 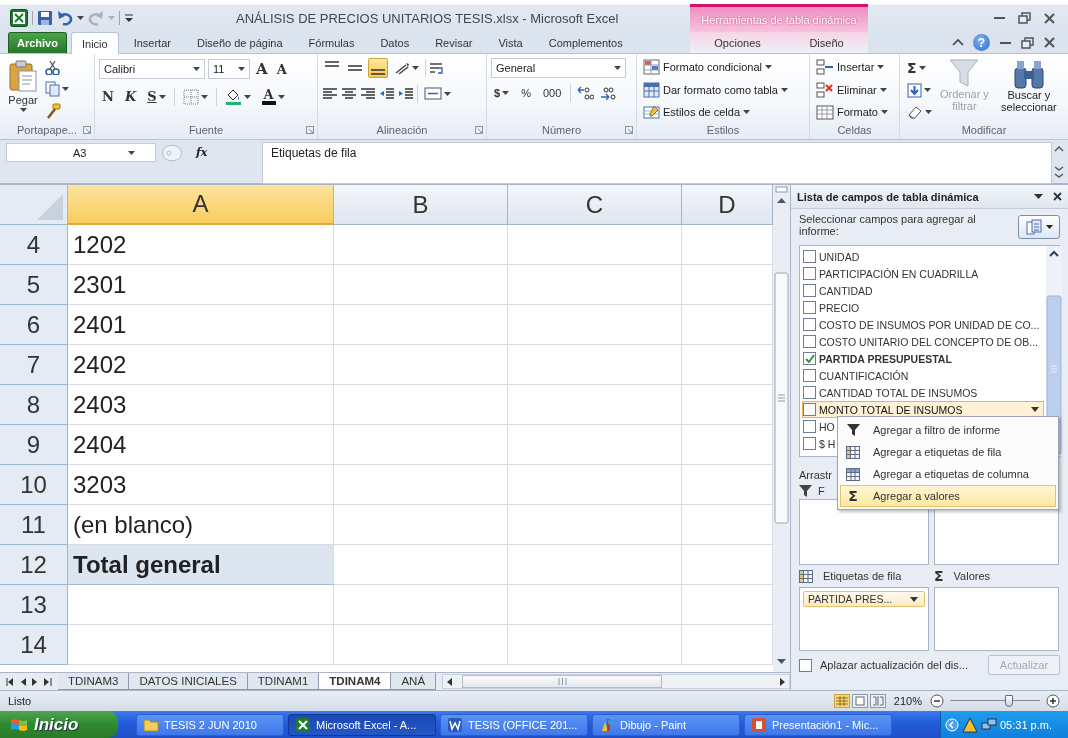 What do you see at coordinates (862, 576) in the screenshot?
I see `area-label: Etiquetas de fila` at bounding box center [862, 576].